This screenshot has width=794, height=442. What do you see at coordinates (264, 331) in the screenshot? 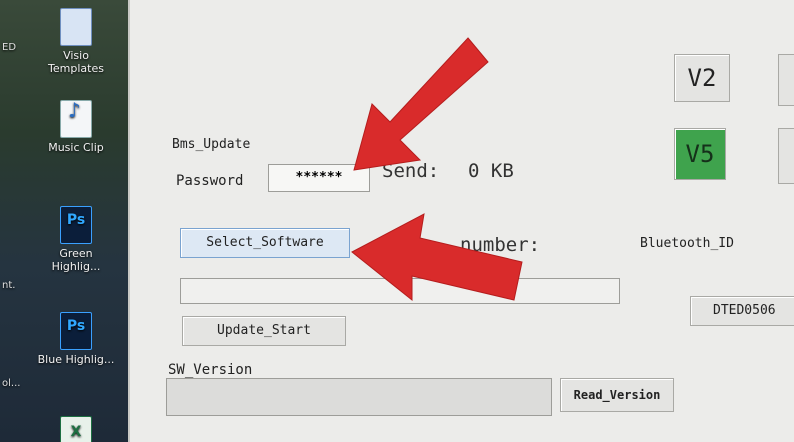
I see `update-start-button: Update_Start` at bounding box center [264, 331].